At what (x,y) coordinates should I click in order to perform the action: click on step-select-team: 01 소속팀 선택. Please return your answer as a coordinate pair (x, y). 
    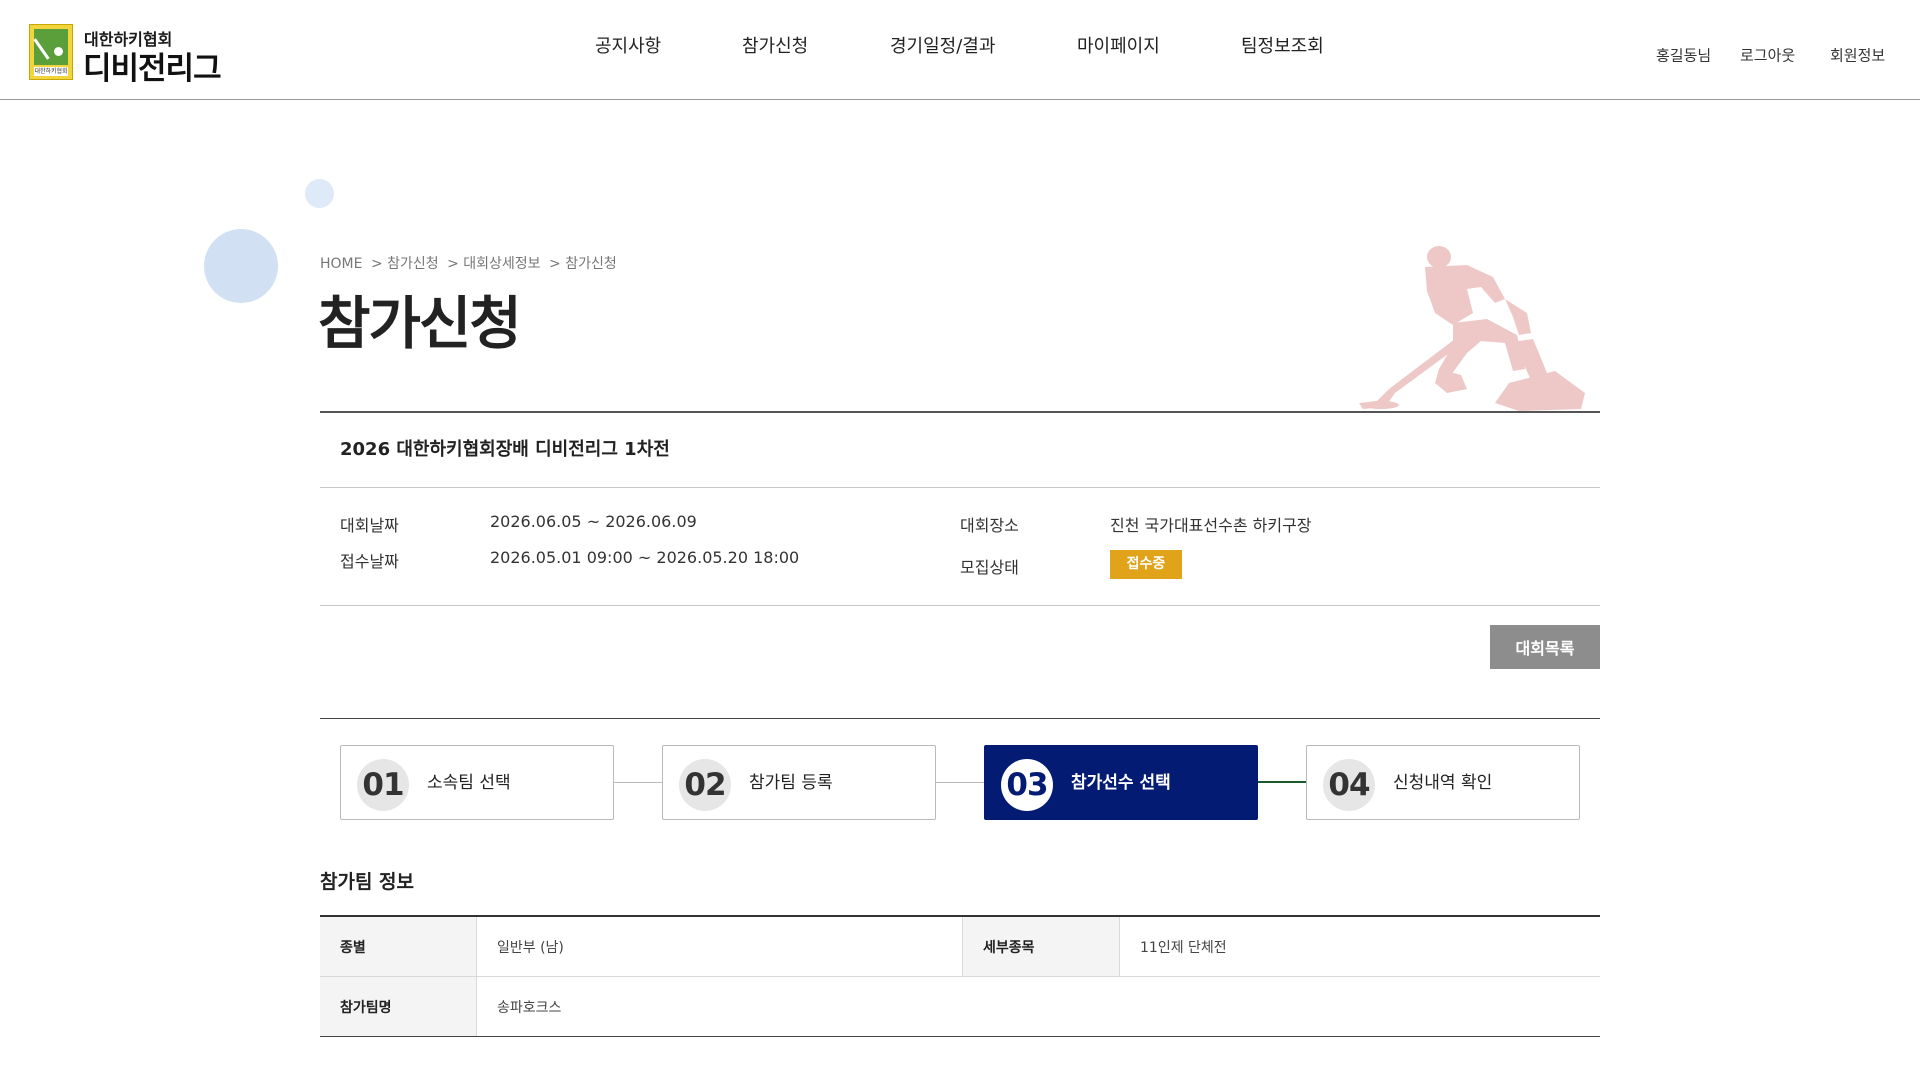
    Looking at the image, I should click on (477, 782).